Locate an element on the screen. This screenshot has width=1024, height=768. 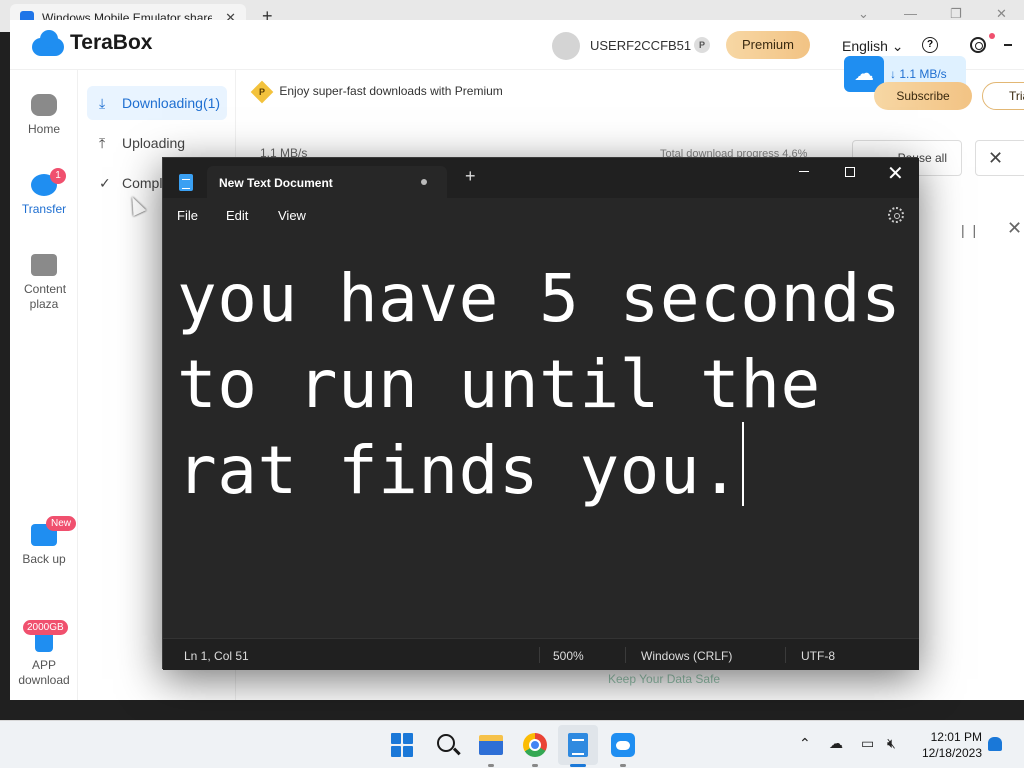
chrome-icon is located at coordinates (535, 745).